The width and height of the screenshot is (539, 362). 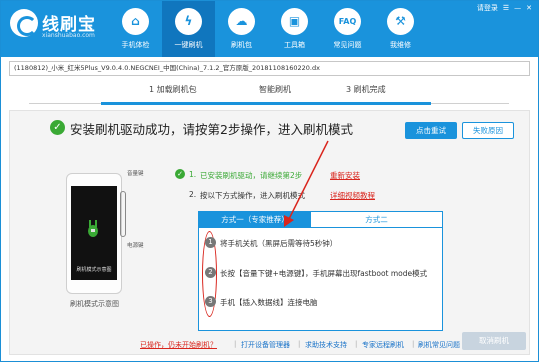 What do you see at coordinates (94, 270) in the screenshot?
I see `phone-screen-label: 刷机模式示意图` at bounding box center [94, 270].